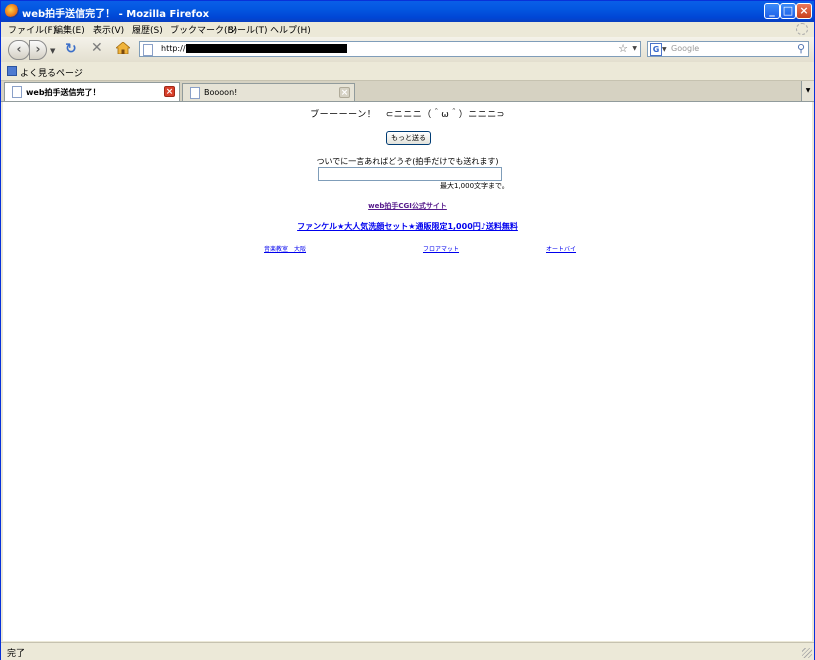  I want to click on max-length-note: 最大1,000文字まで。, so click(474, 186).